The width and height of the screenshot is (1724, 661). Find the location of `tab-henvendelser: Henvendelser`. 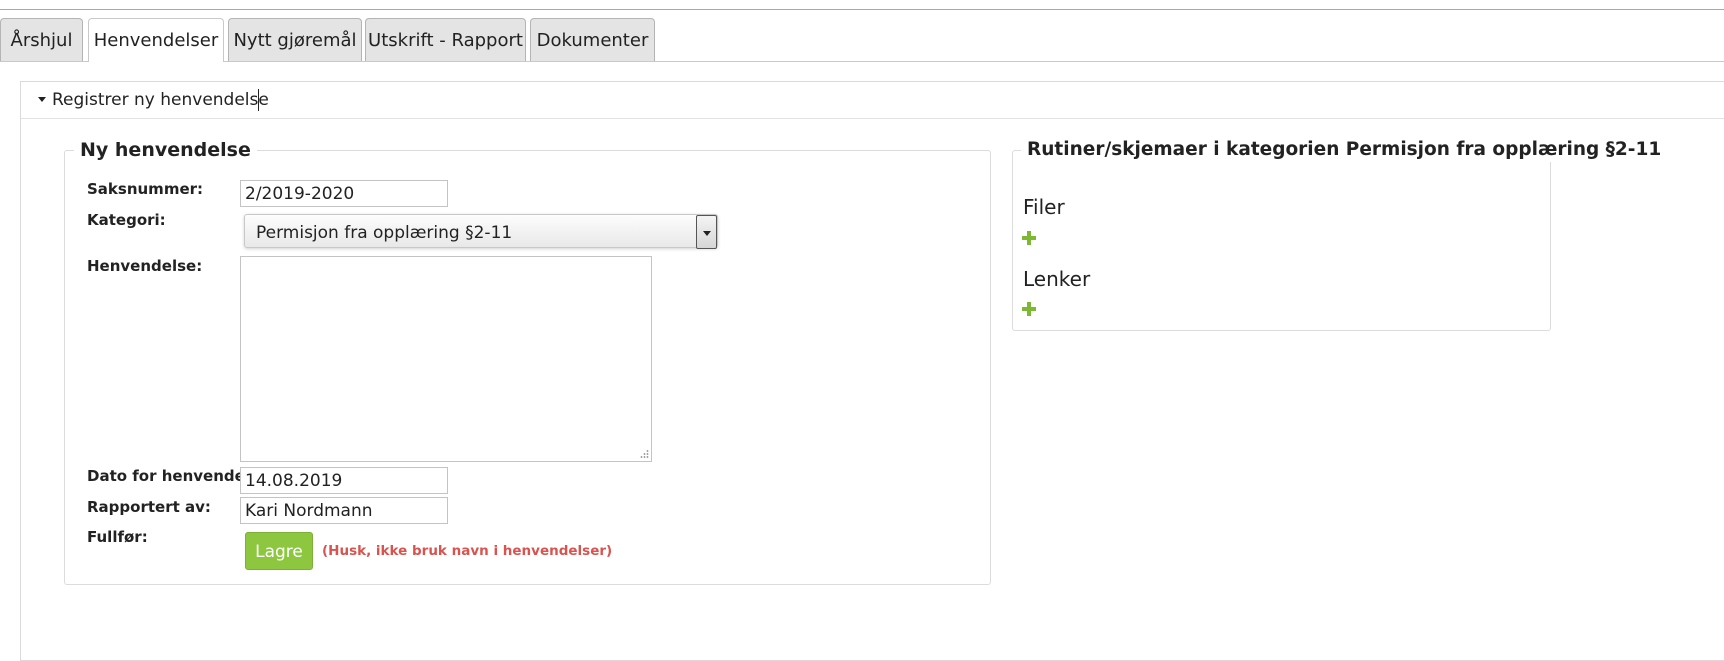

tab-henvendelser: Henvendelser is located at coordinates (156, 40).